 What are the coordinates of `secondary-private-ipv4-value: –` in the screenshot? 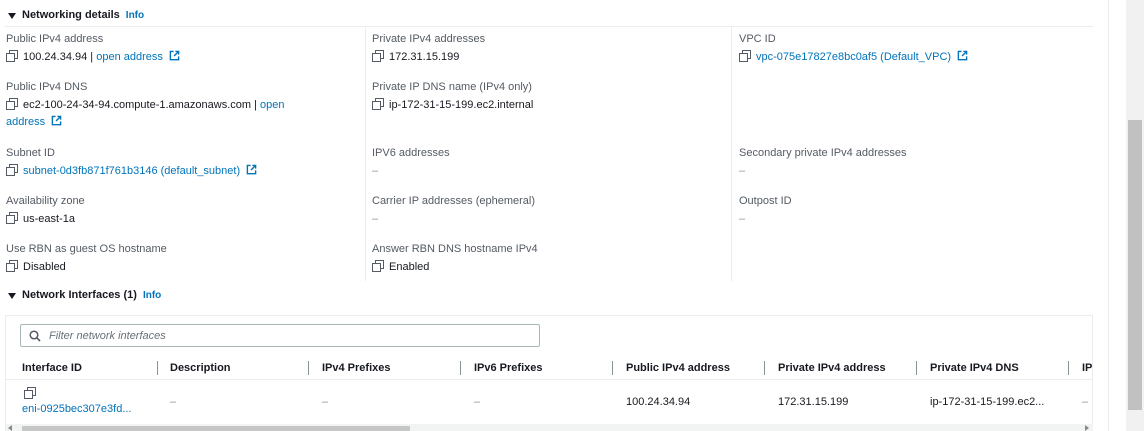 It's located at (742, 171).